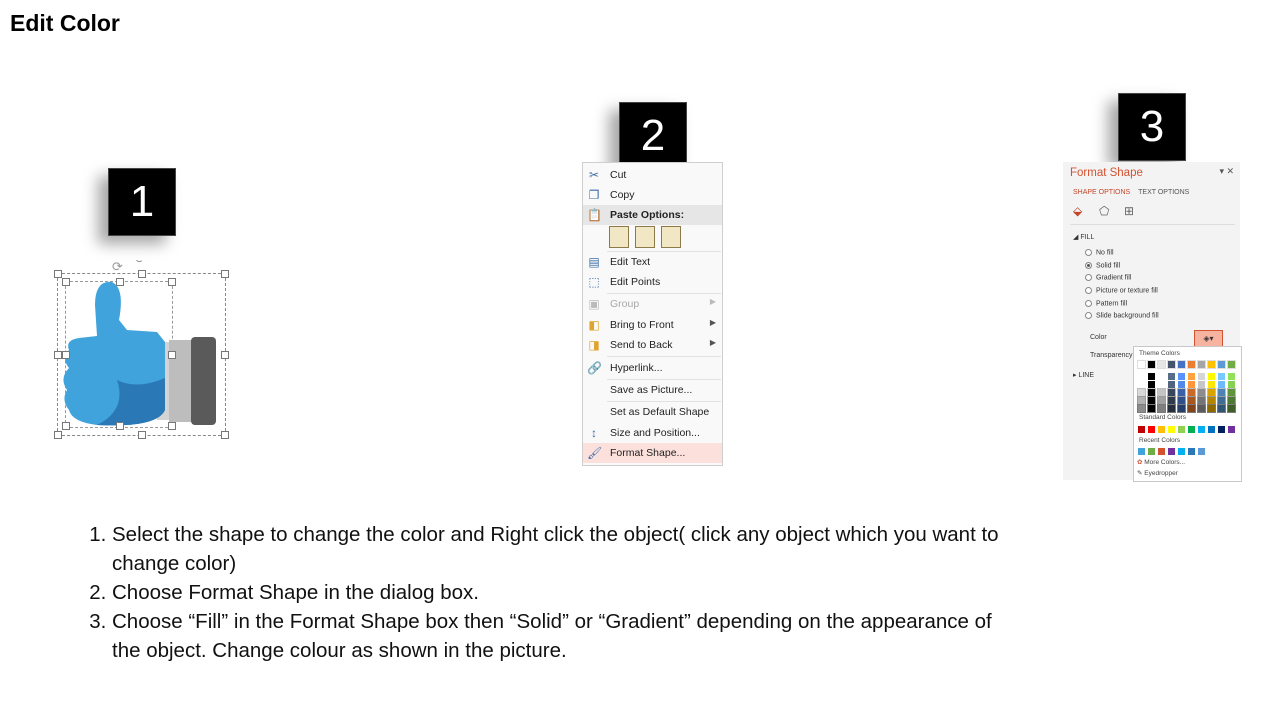  Describe the element at coordinates (144, 350) in the screenshot. I see `thumbs-up-icon: ⟳ ⟳` at that location.